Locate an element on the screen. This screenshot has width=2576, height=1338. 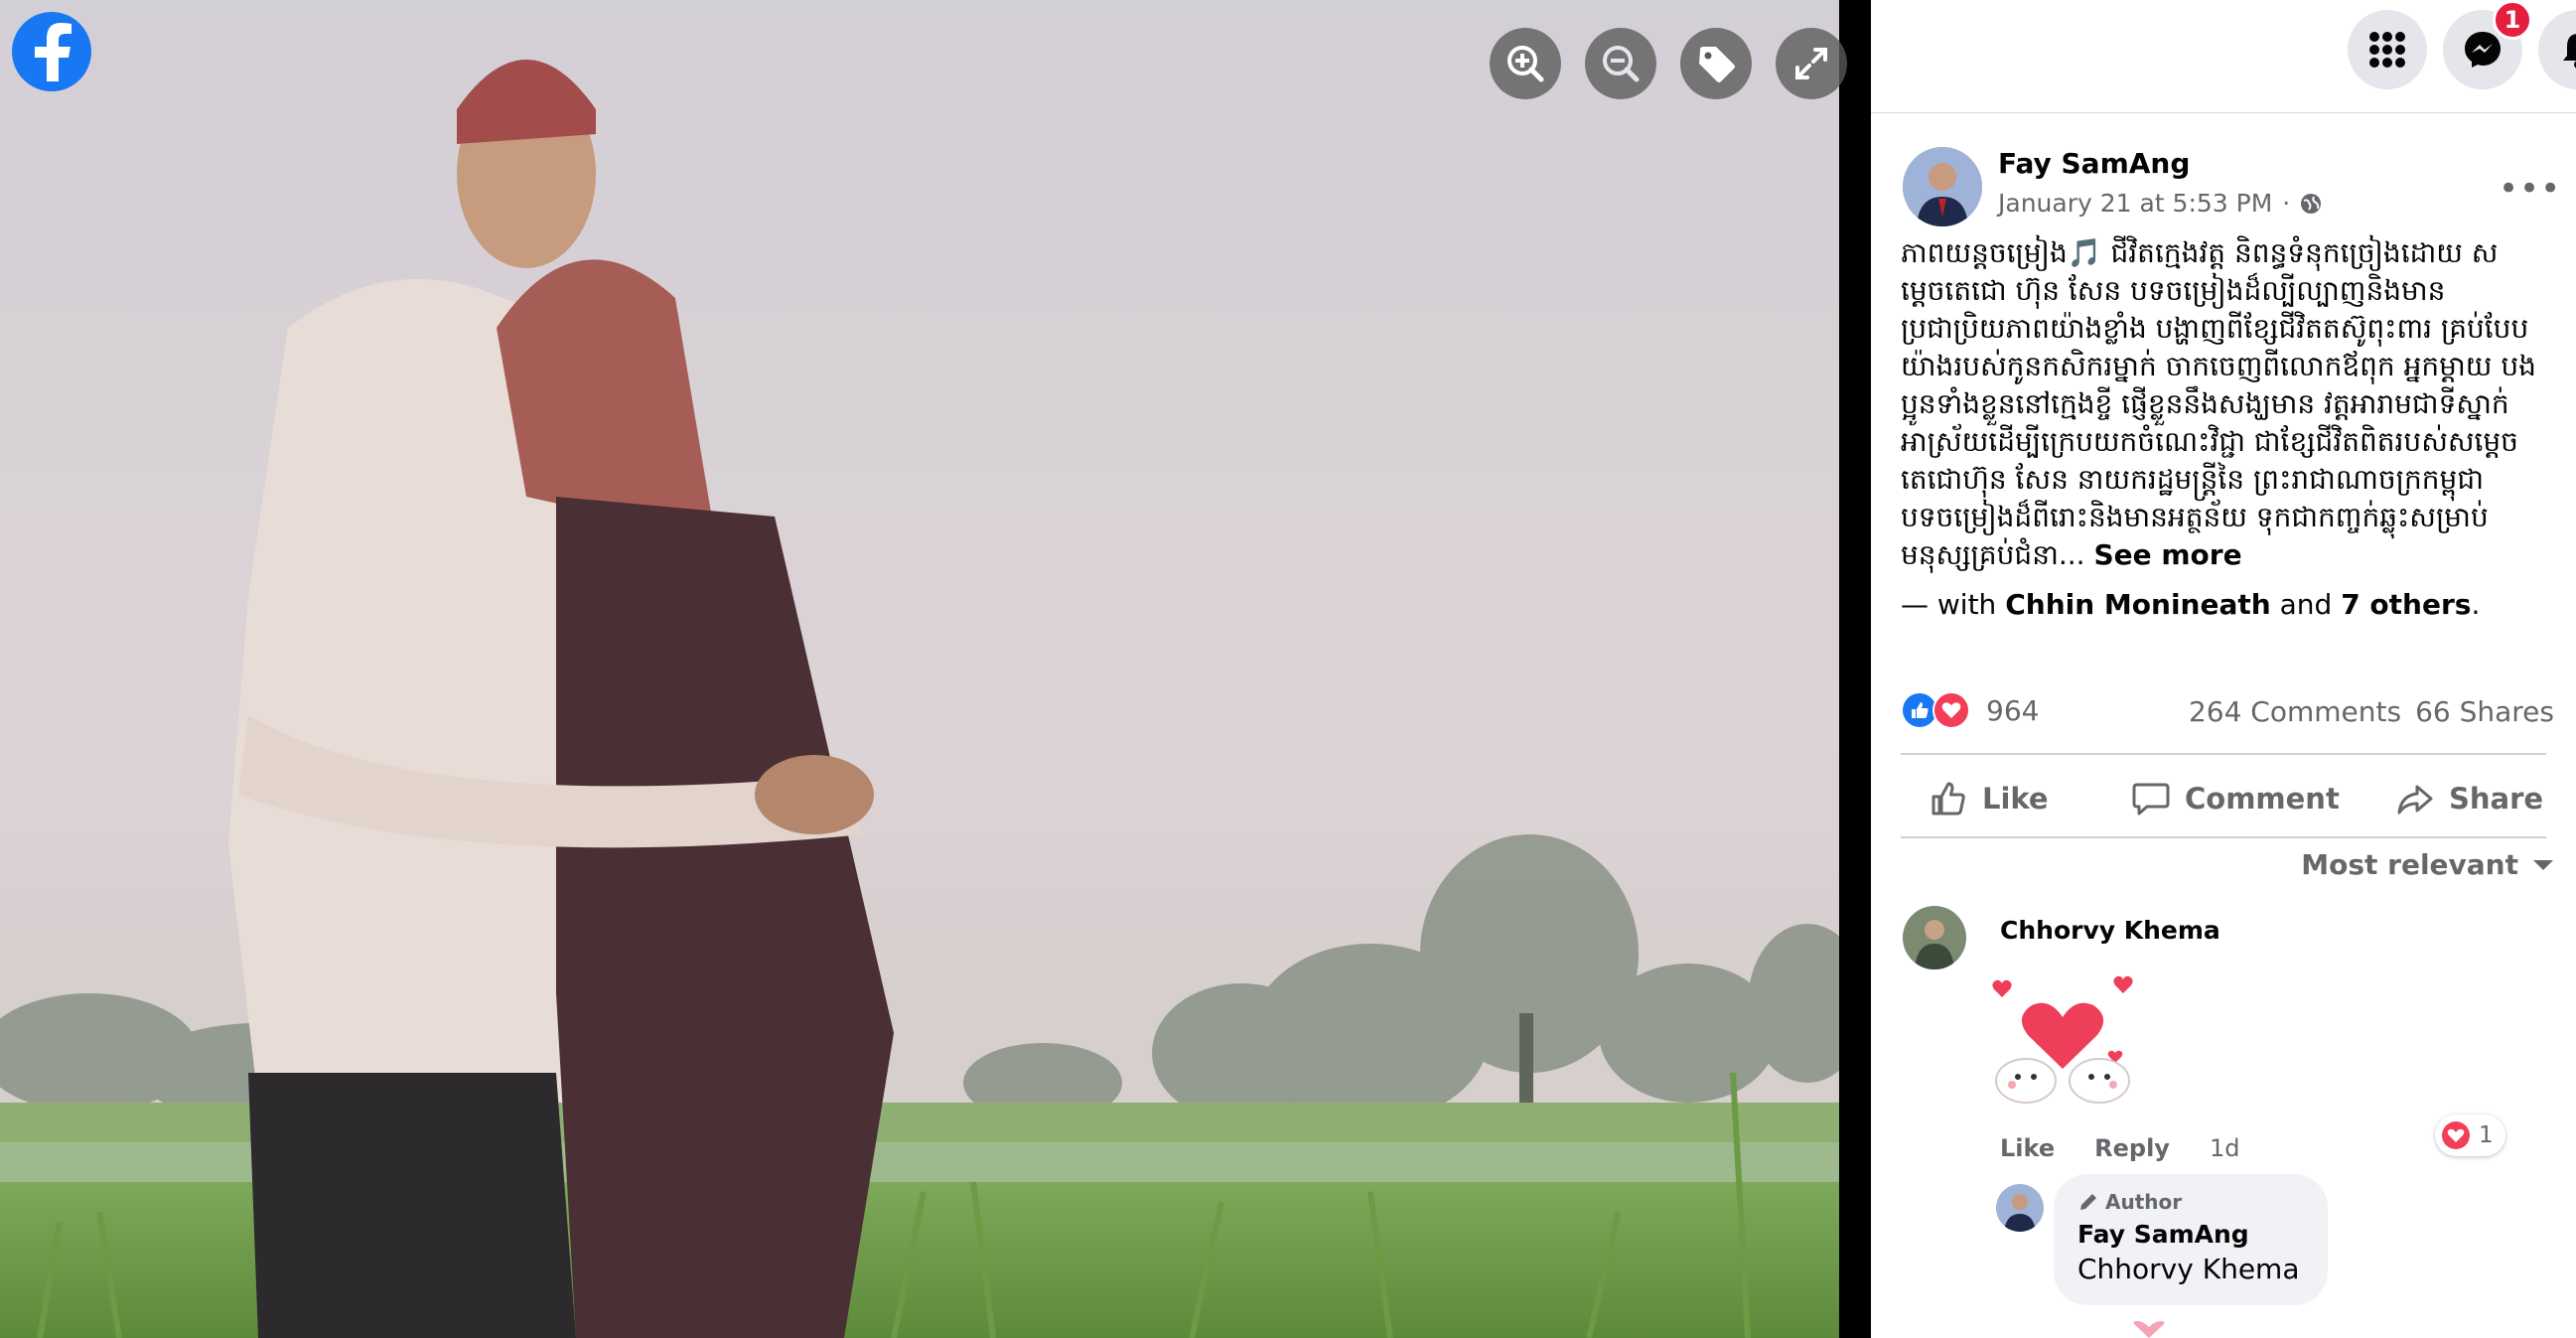
zoom-in-button is located at coordinates (1525, 63).